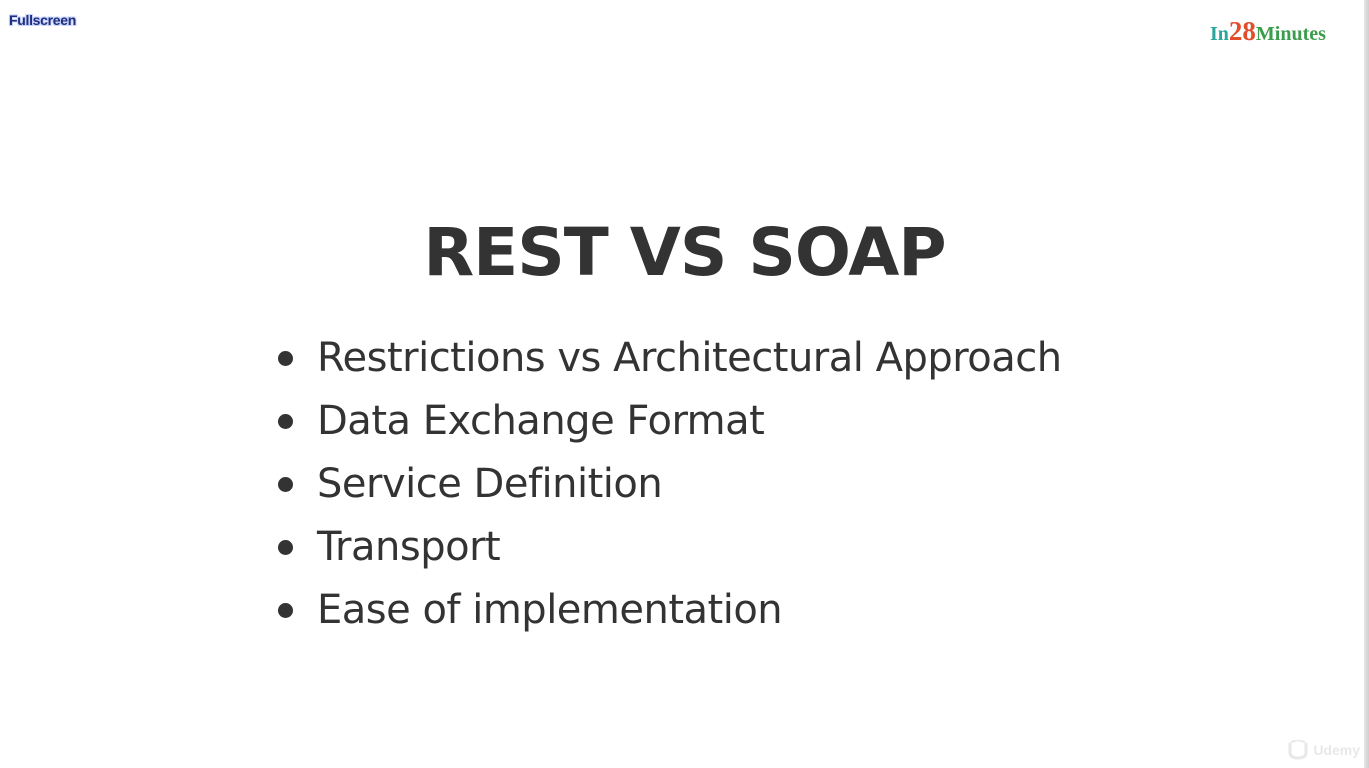  Describe the element at coordinates (42, 20) in the screenshot. I see `fullscreen-button: Fullscreen` at that location.